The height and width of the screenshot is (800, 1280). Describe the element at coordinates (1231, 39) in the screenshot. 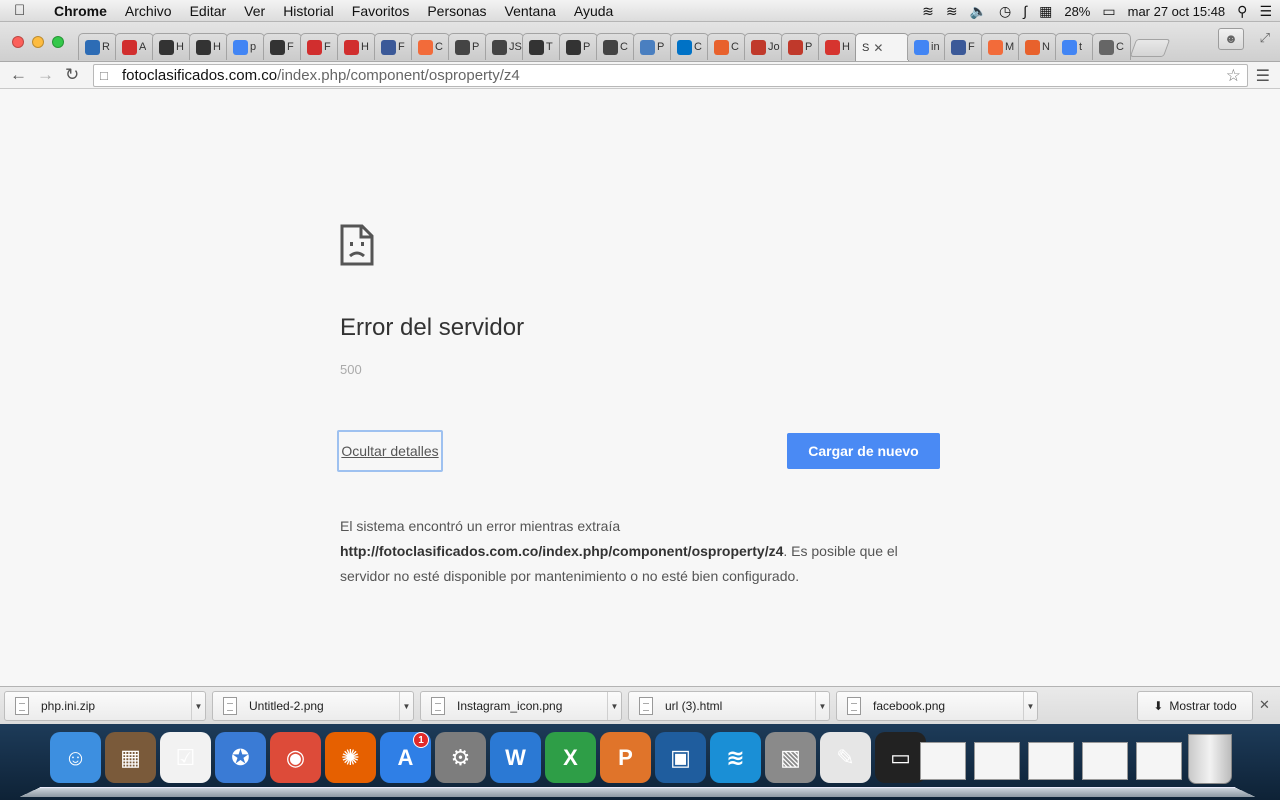

I see `profile-button: ☻` at that location.